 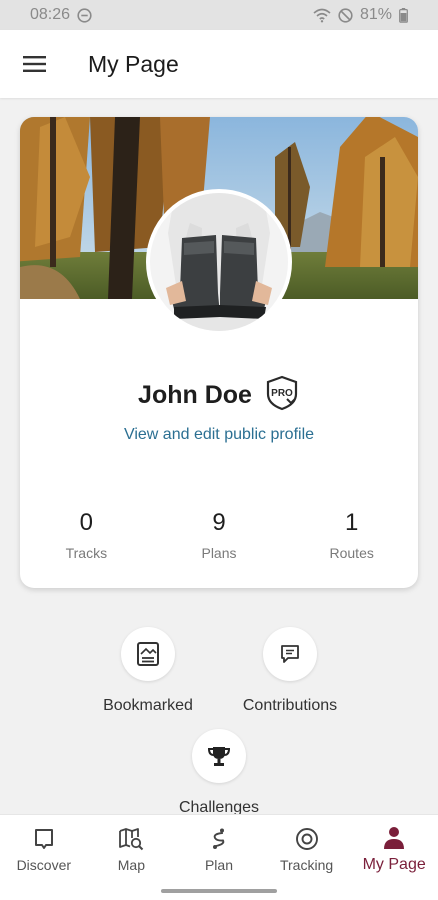 I want to click on nav-tracking: Tracking, so click(x=307, y=849).